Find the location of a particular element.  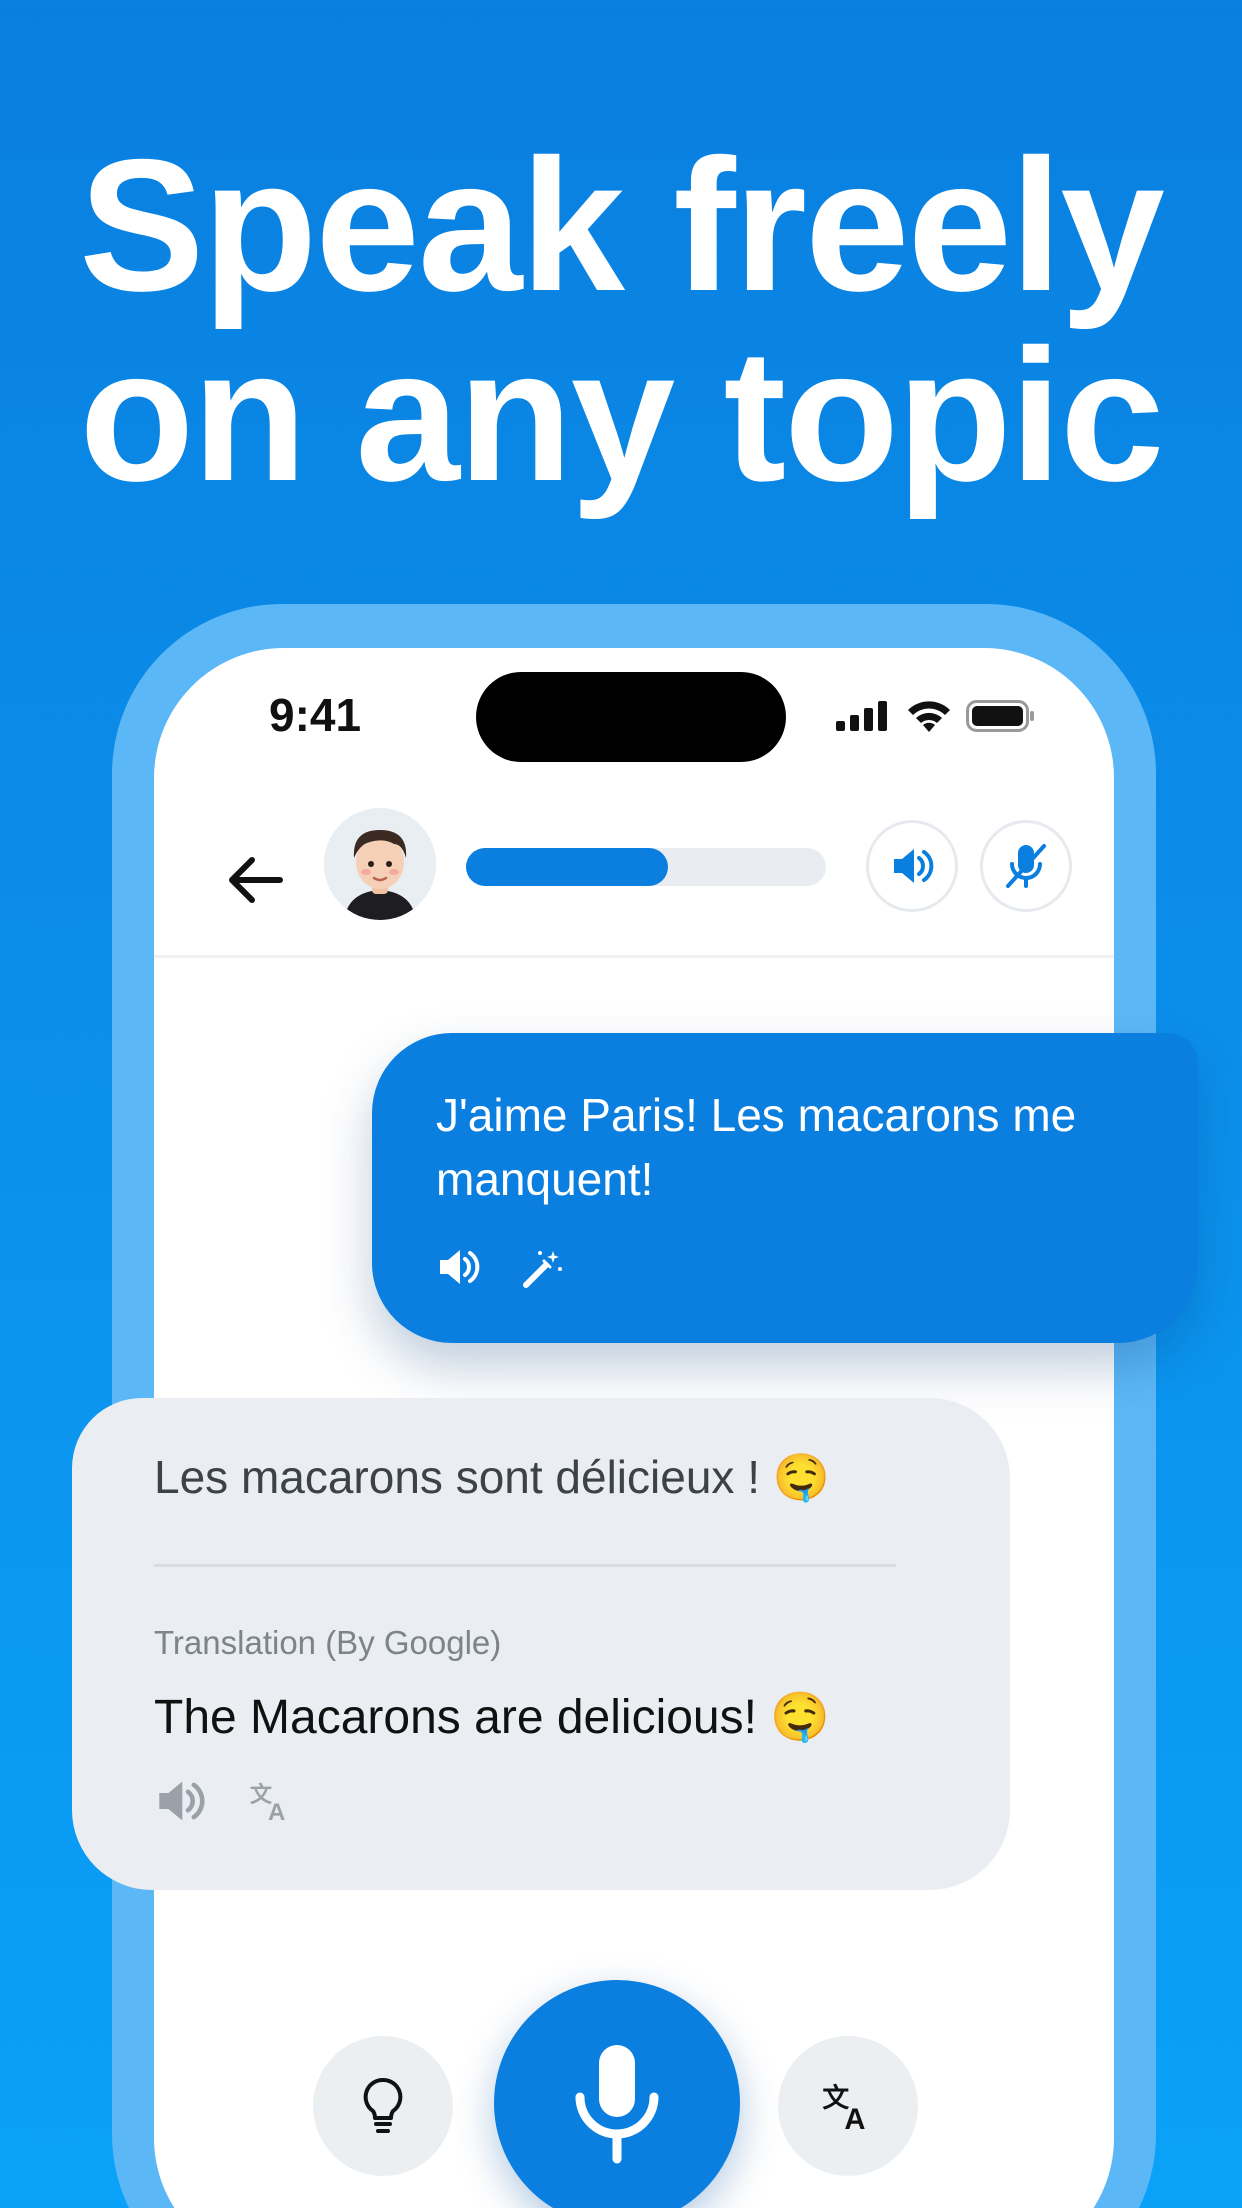

record-mic-button is located at coordinates (617, 2094).